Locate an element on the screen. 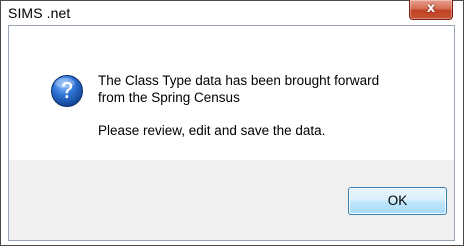 The height and width of the screenshot is (246, 464). close-button: x is located at coordinates (431, 10).